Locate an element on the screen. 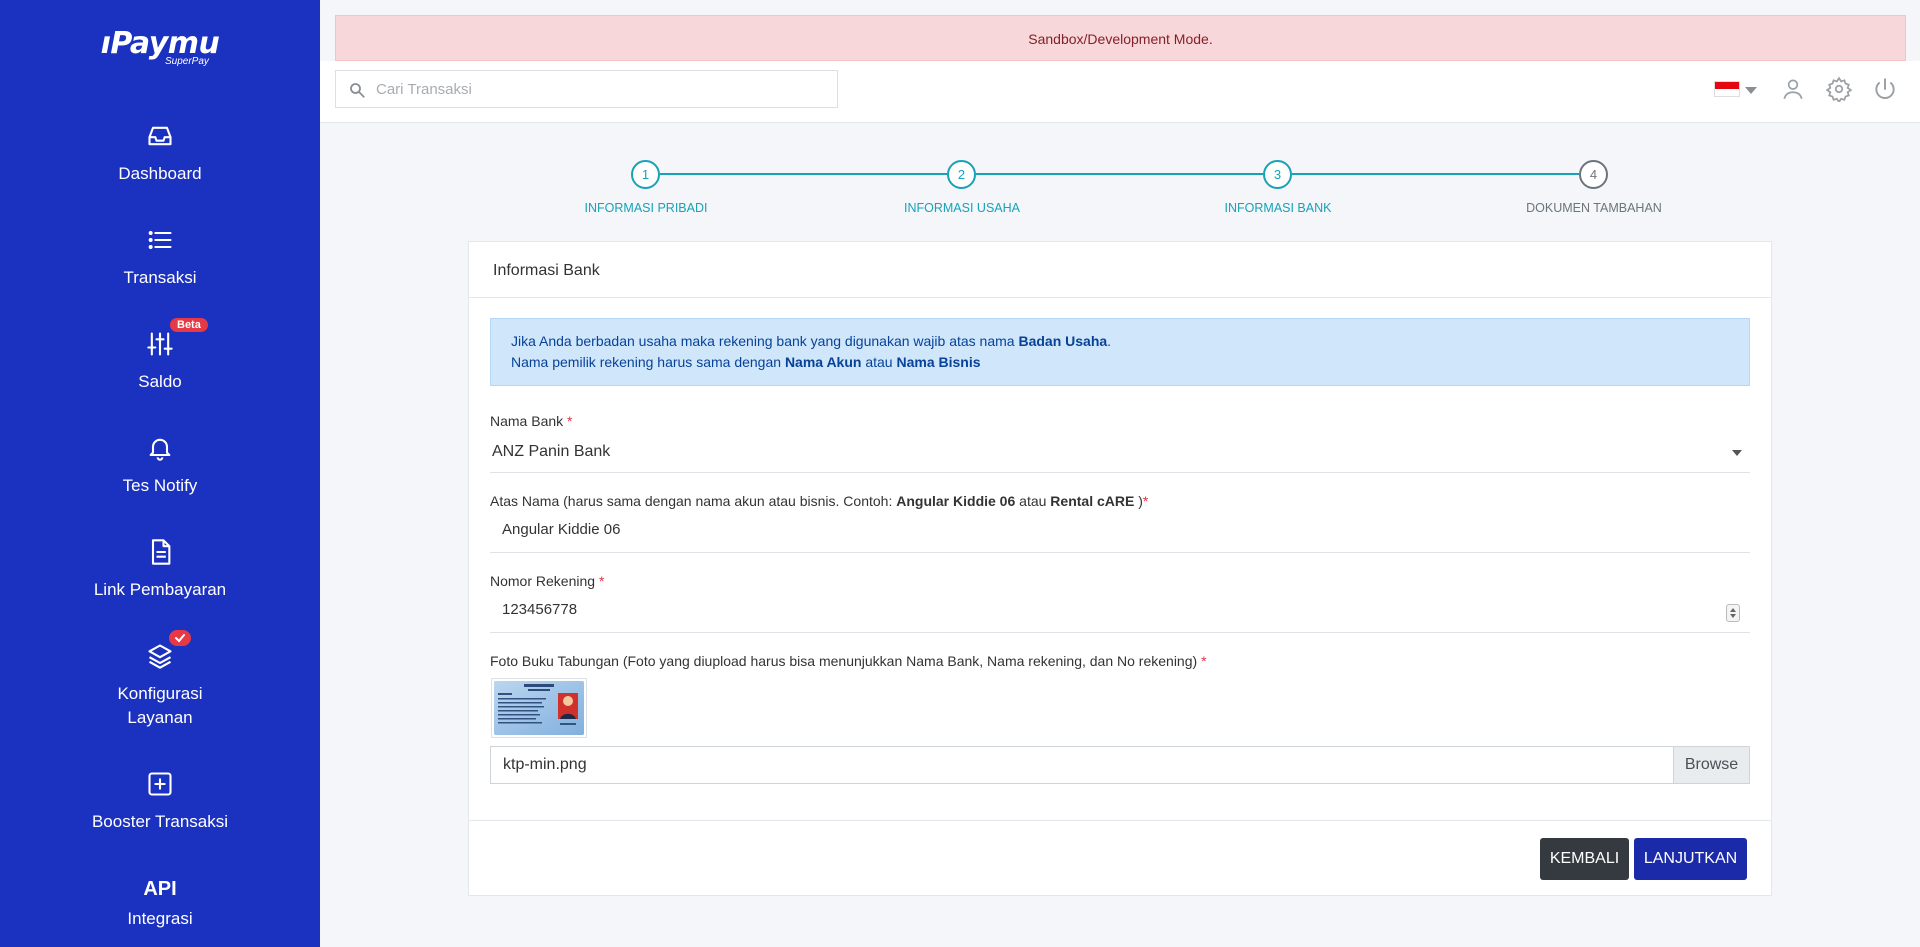 The width and height of the screenshot is (1920, 947). step-2-circle: 2 is located at coordinates (961, 174).